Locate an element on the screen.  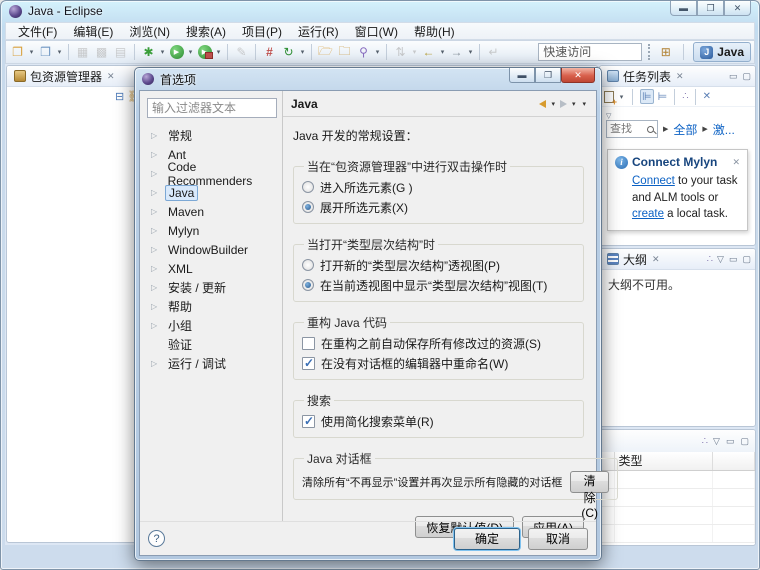
radio-show-in-view: 在当前透视图中显示“类型层次结构”视图(T) is located at coordinates (438, 285).